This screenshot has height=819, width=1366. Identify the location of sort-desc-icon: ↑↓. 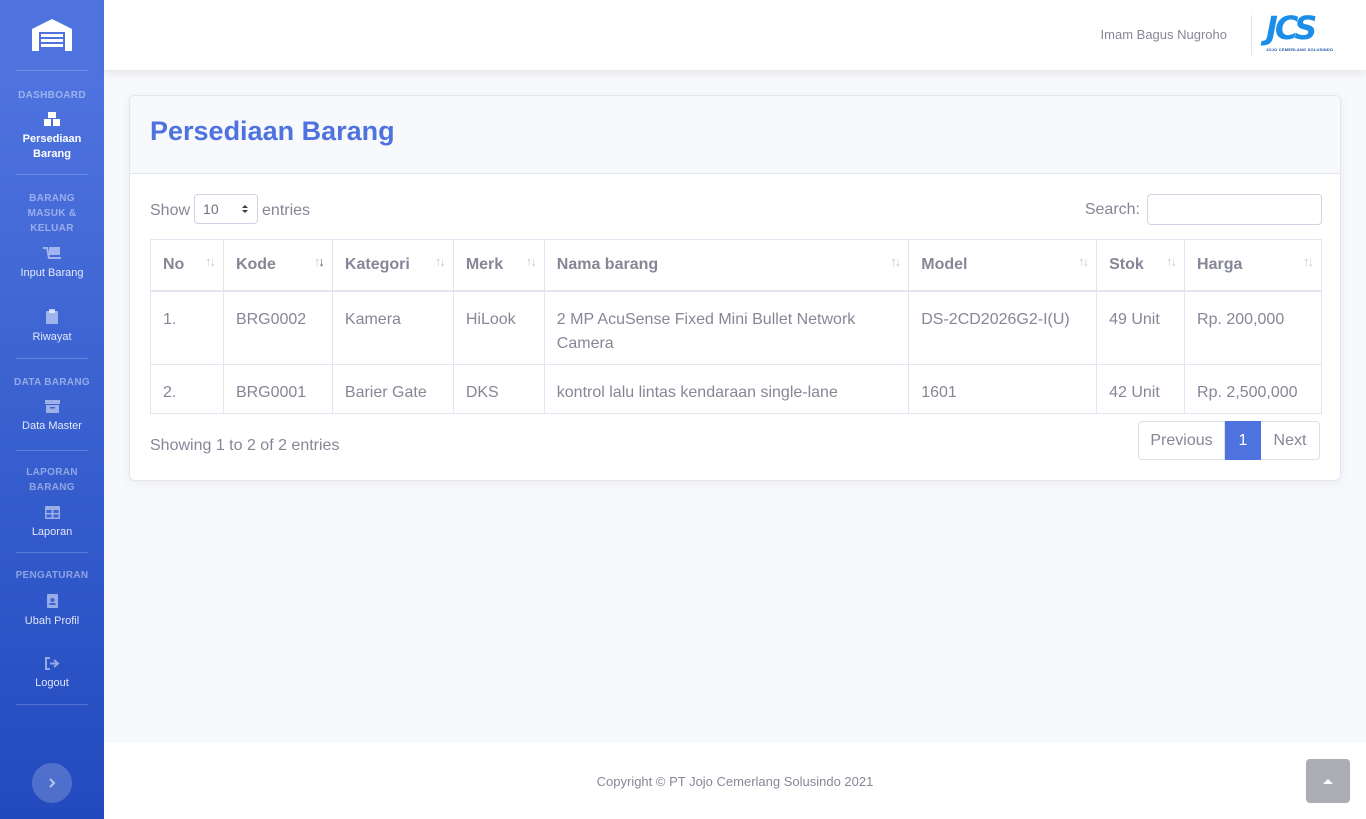
(319, 261).